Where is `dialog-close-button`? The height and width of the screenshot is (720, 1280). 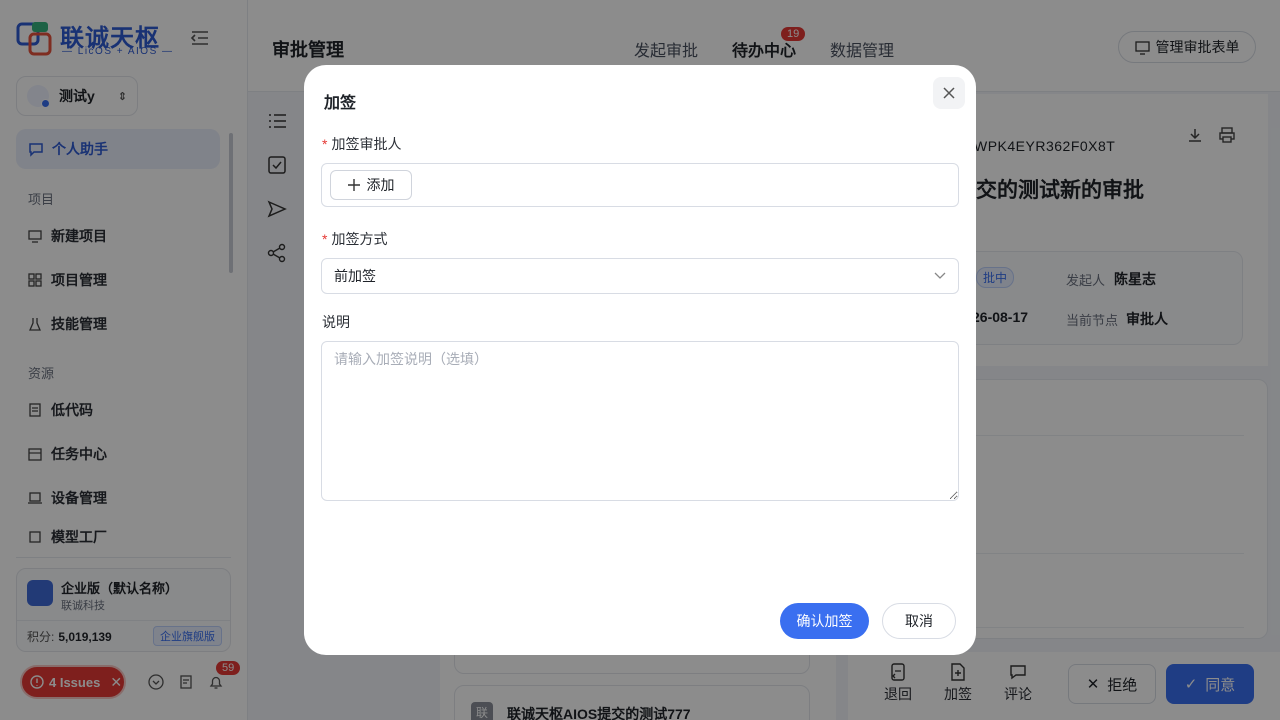 dialog-close-button is located at coordinates (949, 93).